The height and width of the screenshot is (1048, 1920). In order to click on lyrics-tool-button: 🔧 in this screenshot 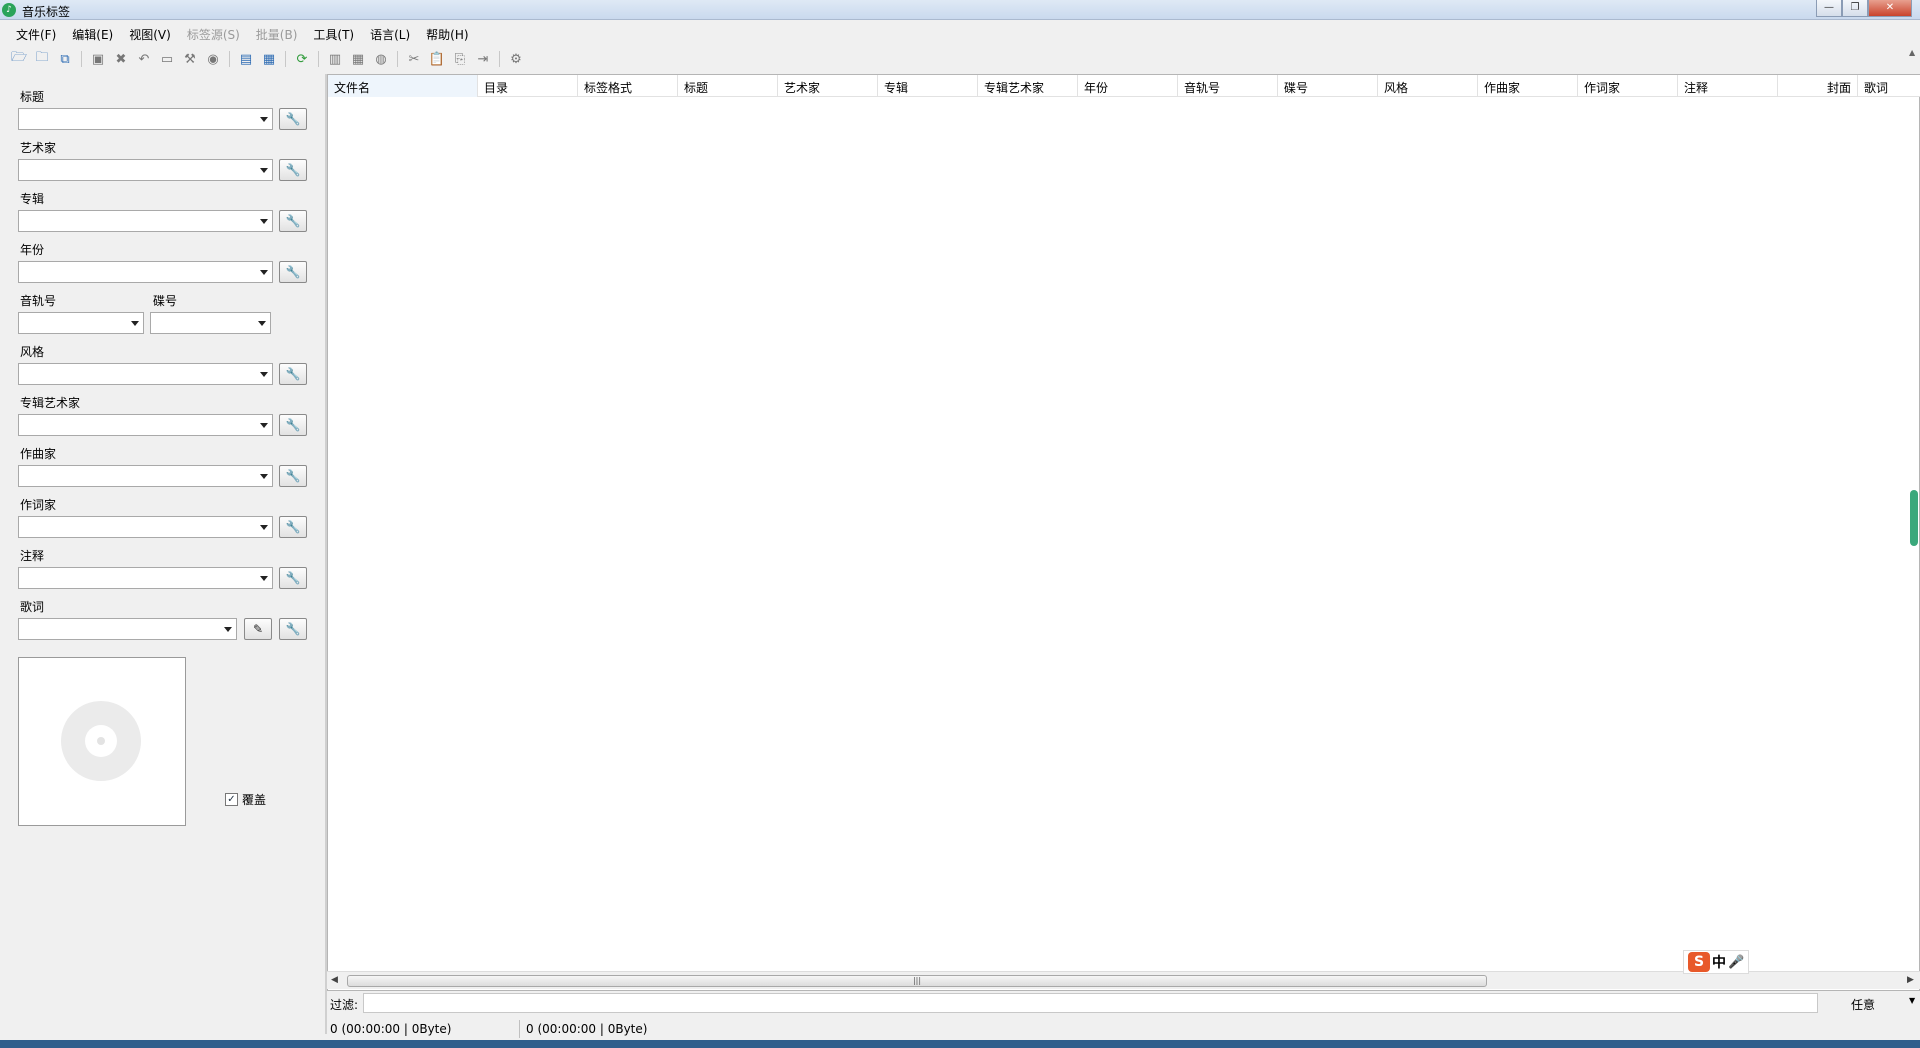, I will do `click(293, 629)`.